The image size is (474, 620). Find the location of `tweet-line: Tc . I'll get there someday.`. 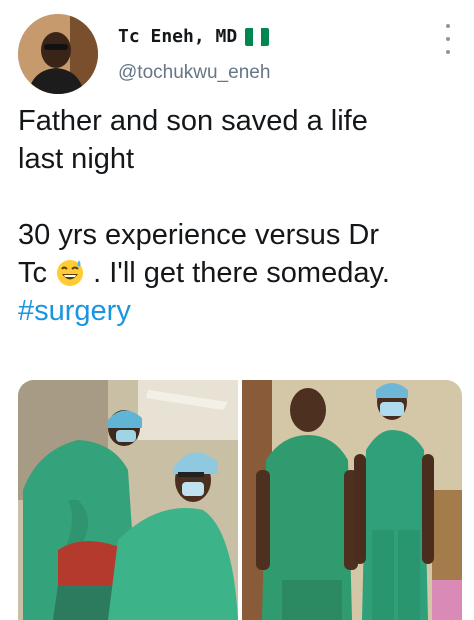

tweet-line: Tc . I'll get there someday. is located at coordinates (238, 273).